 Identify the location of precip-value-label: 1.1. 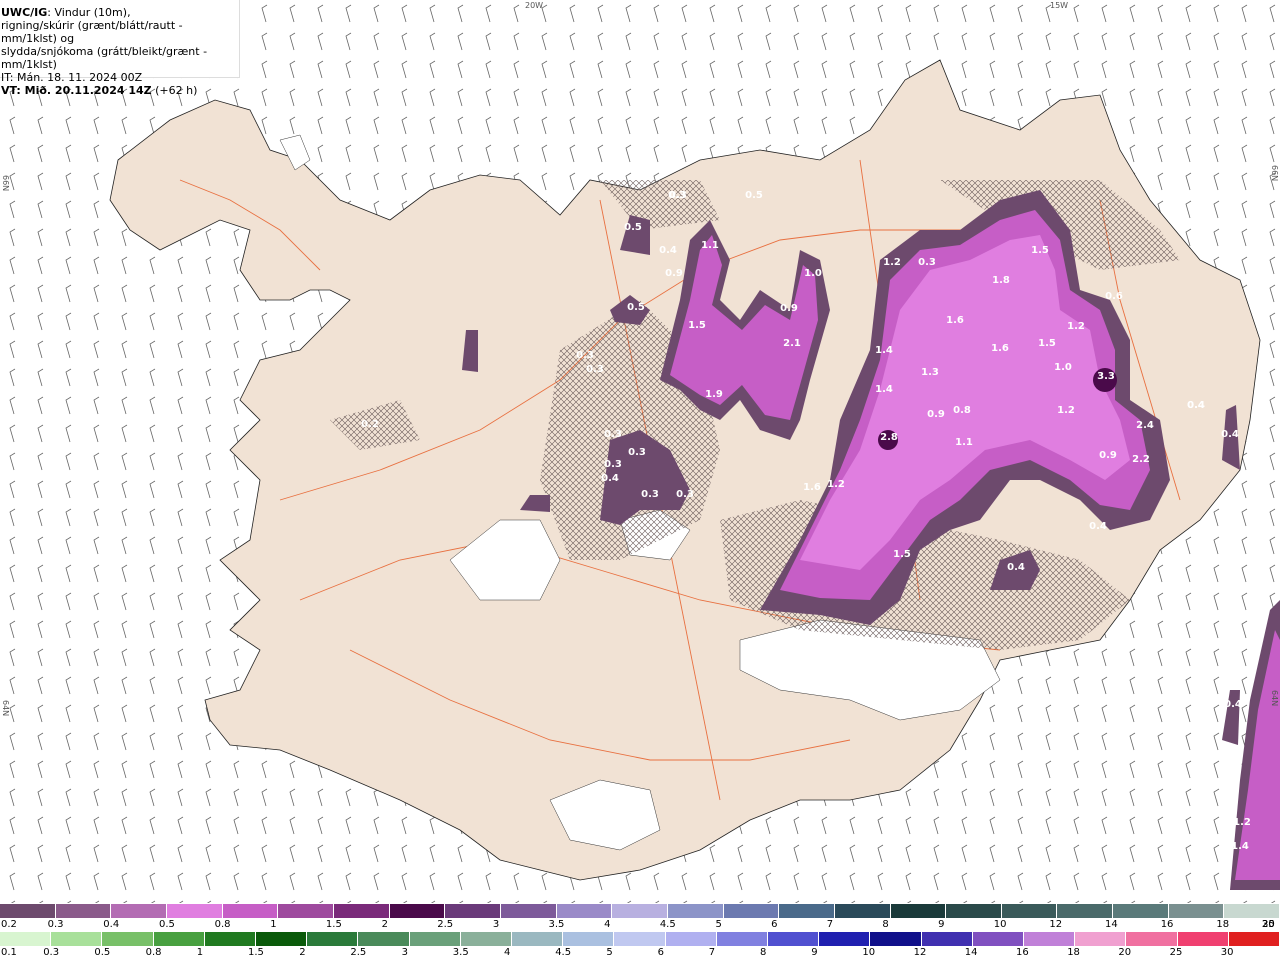
(710, 245).